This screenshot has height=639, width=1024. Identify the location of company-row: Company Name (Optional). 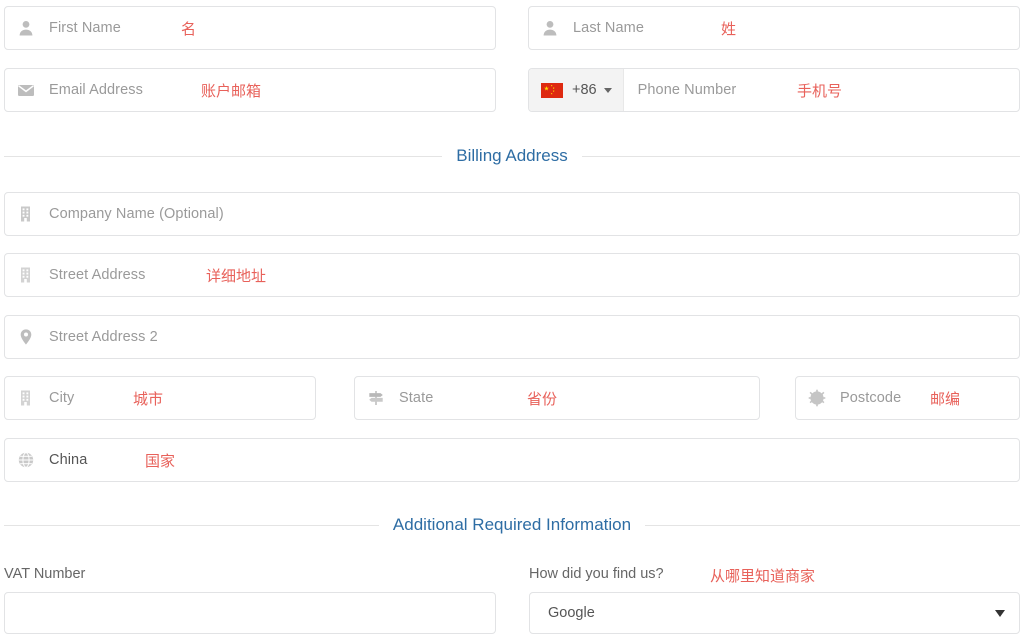
(512, 214).